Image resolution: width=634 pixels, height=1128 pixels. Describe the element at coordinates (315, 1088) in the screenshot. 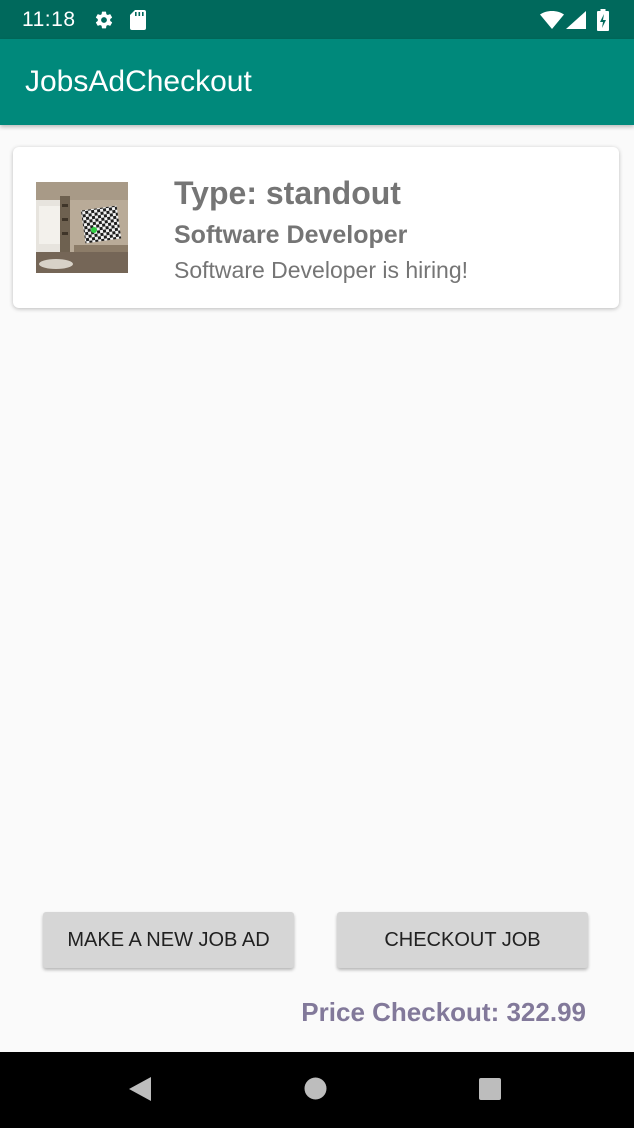

I see `home-icon` at that location.